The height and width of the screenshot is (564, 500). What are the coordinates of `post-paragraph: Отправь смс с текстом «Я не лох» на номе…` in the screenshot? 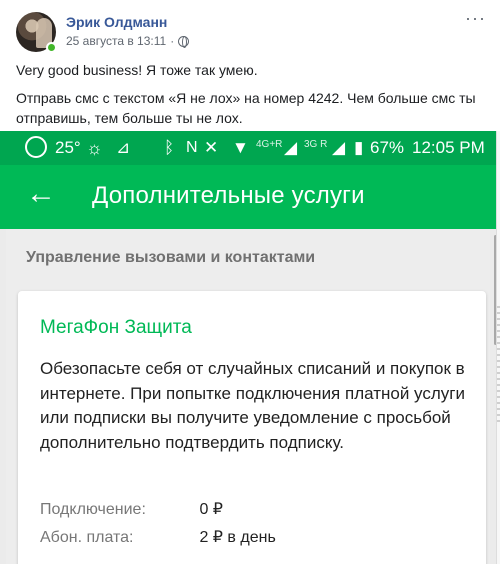 It's located at (246, 108).